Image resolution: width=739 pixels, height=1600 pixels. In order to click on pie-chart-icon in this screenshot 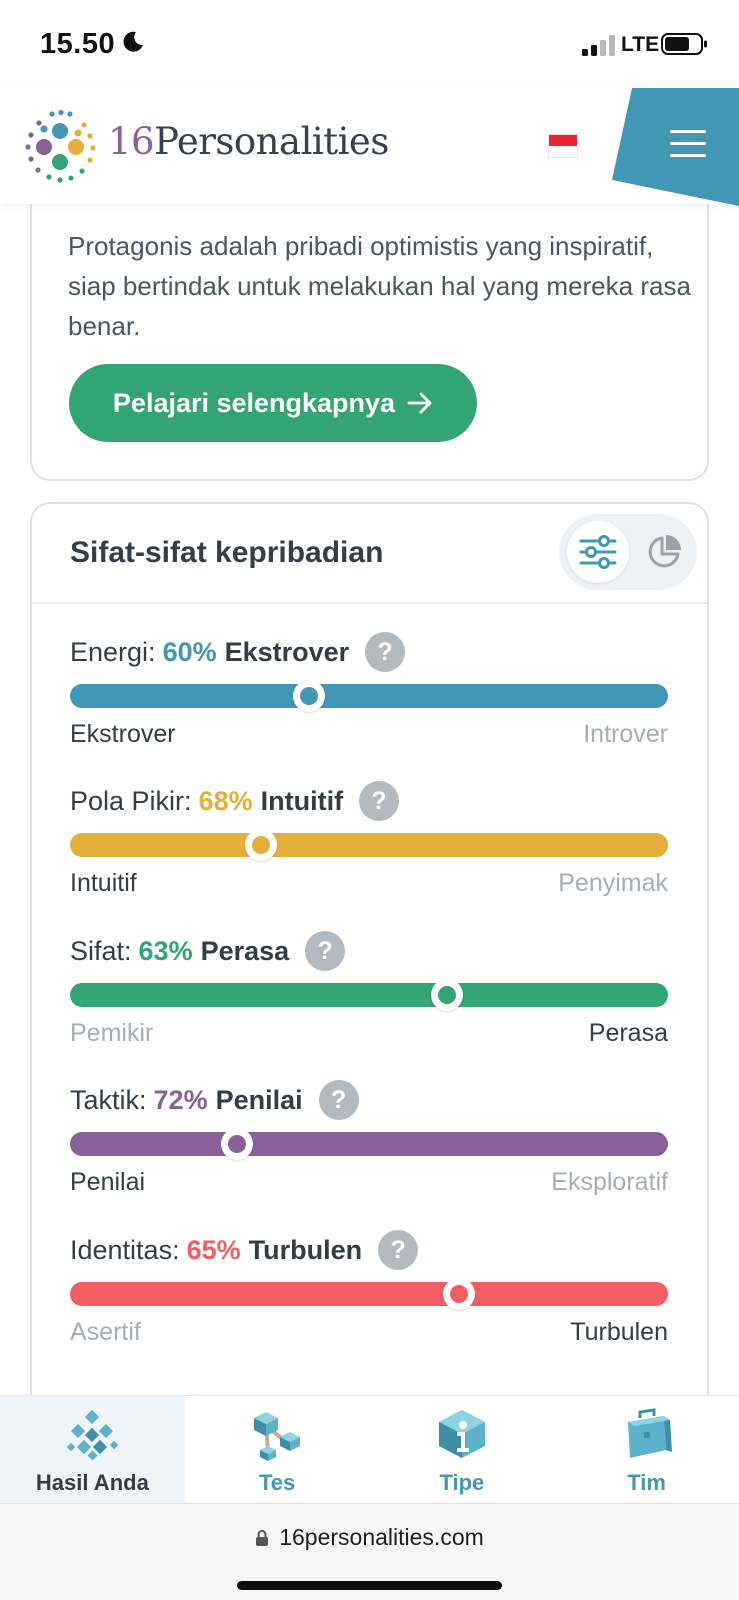, I will do `click(664, 551)`.